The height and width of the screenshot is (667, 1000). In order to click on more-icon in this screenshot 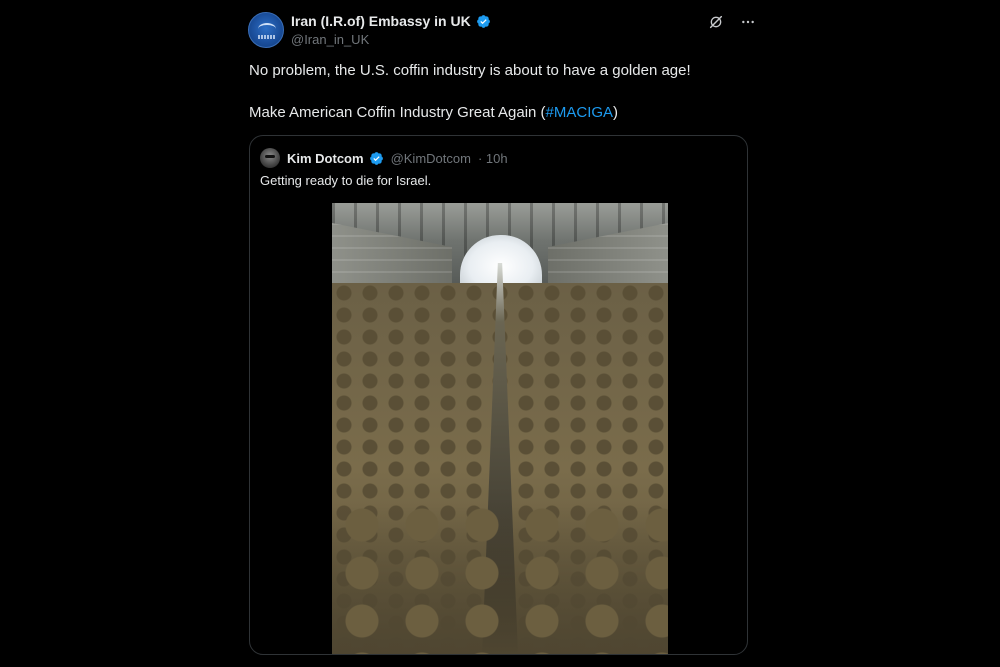, I will do `click(748, 22)`.